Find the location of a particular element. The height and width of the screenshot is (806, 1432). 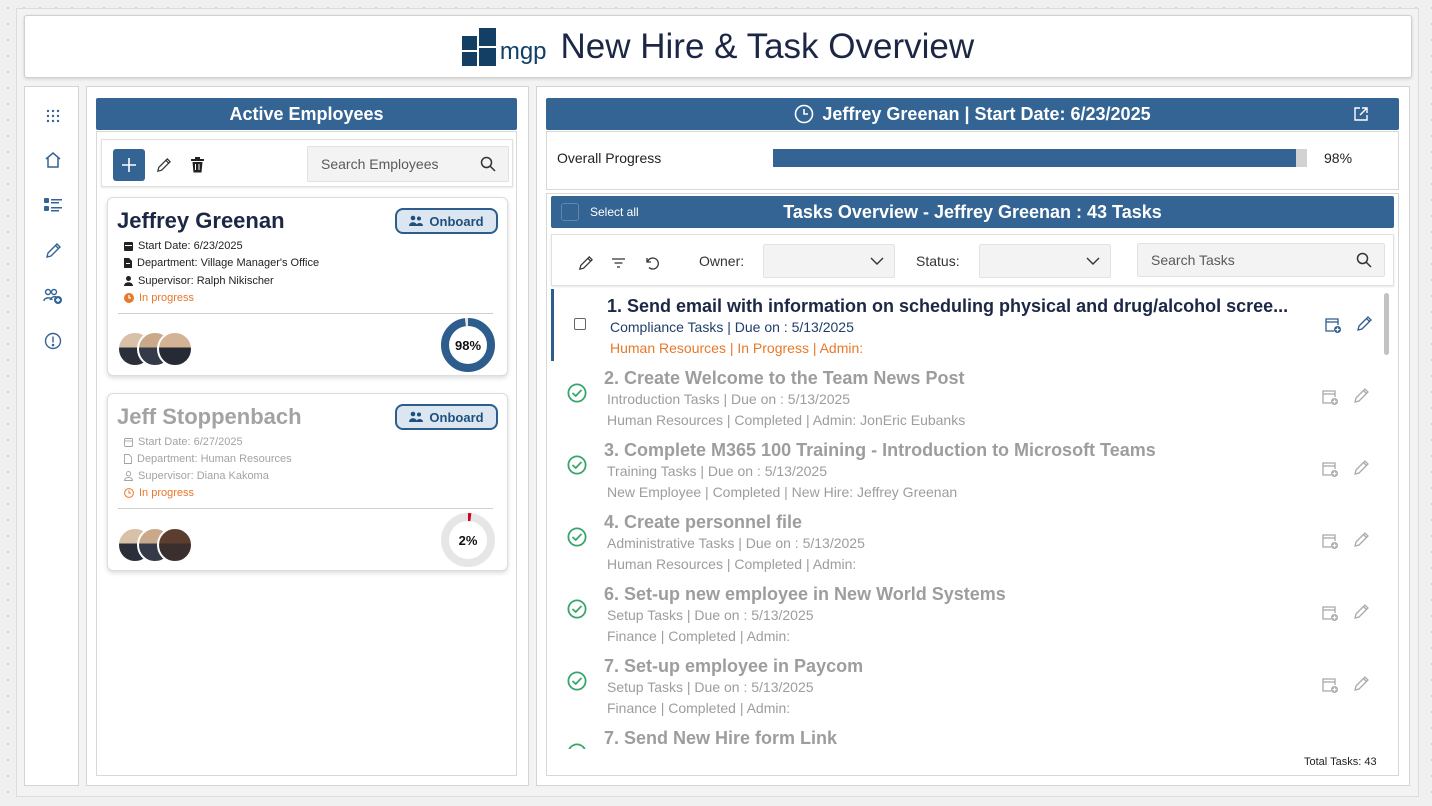

trash-icon is located at coordinates (197, 165).